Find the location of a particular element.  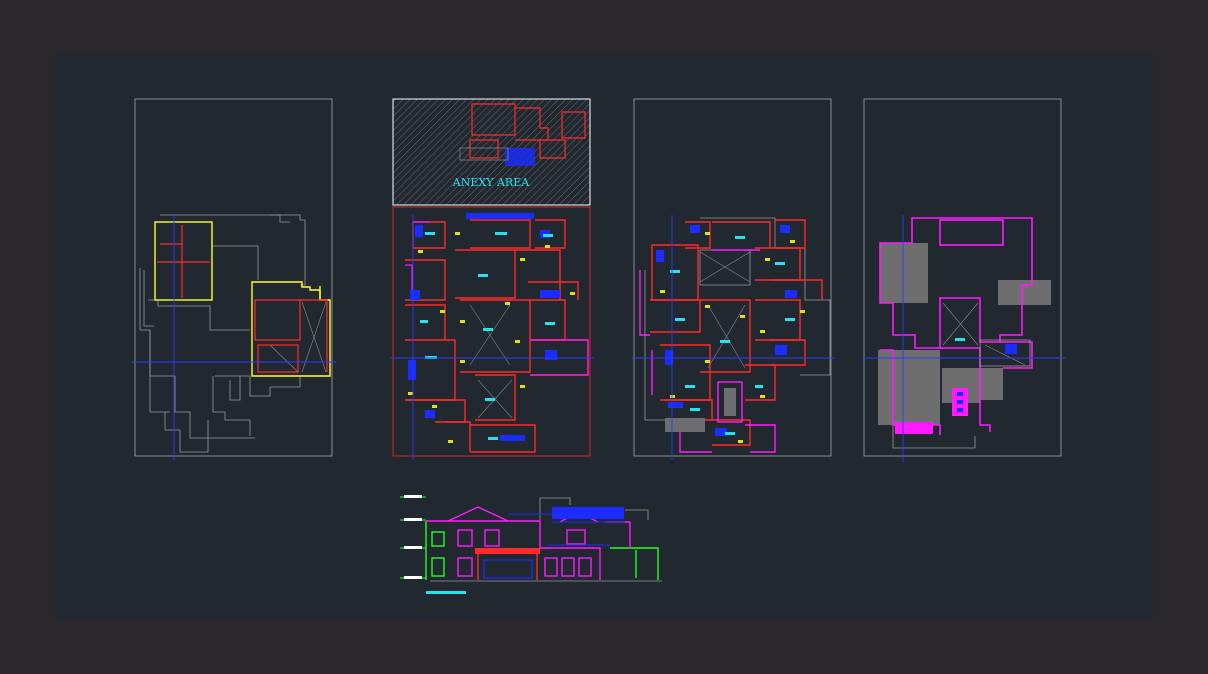

annex-area-label: ANEXY AREA is located at coordinates (491, 182).